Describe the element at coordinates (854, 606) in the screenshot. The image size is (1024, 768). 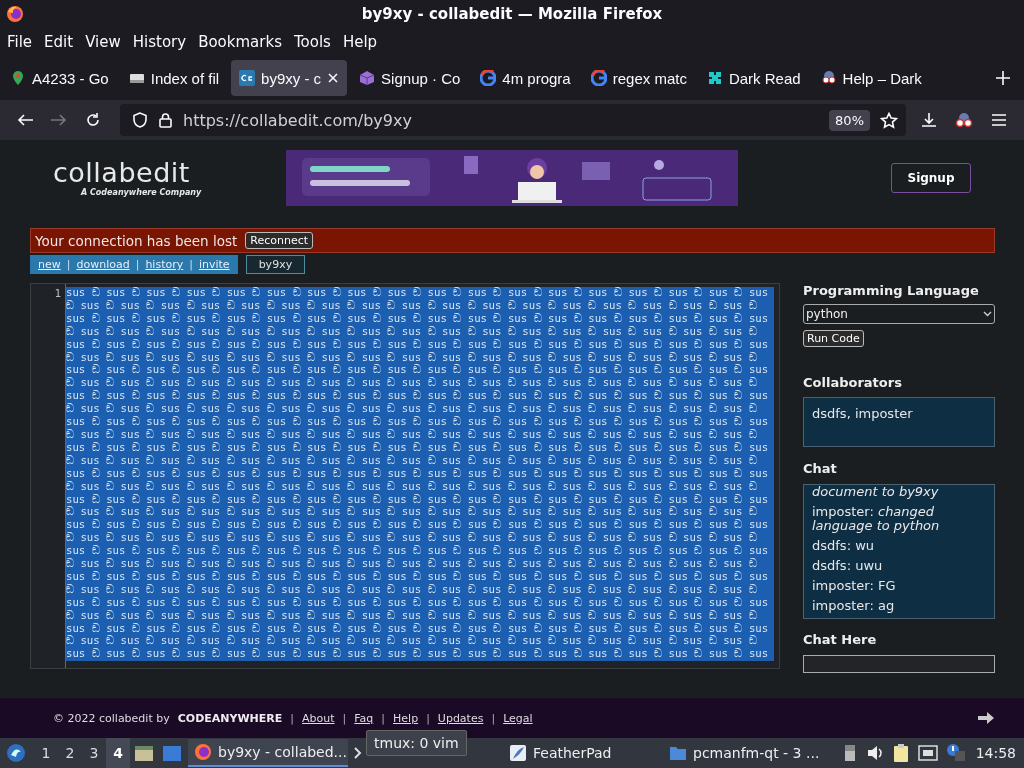
I see `chat-message: imposter: ag` at that location.